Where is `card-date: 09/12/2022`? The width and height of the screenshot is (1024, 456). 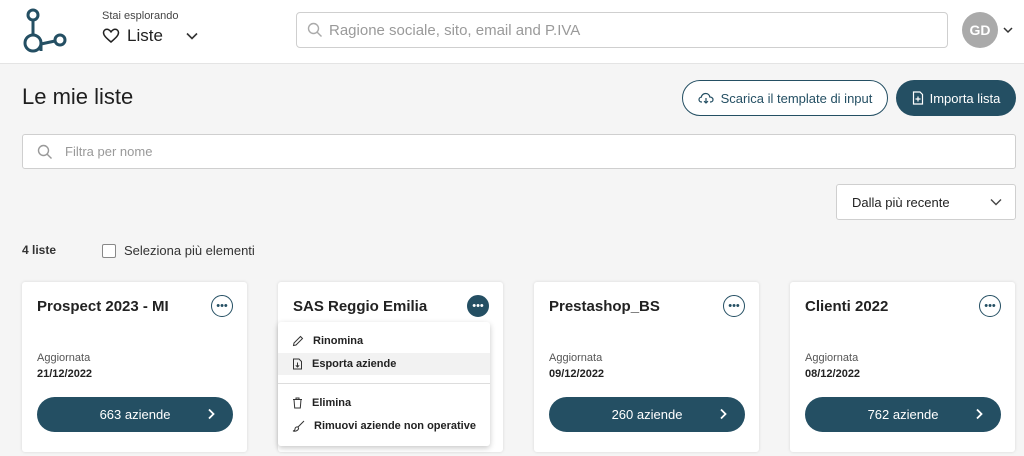 card-date: 09/12/2022 is located at coordinates (577, 374).